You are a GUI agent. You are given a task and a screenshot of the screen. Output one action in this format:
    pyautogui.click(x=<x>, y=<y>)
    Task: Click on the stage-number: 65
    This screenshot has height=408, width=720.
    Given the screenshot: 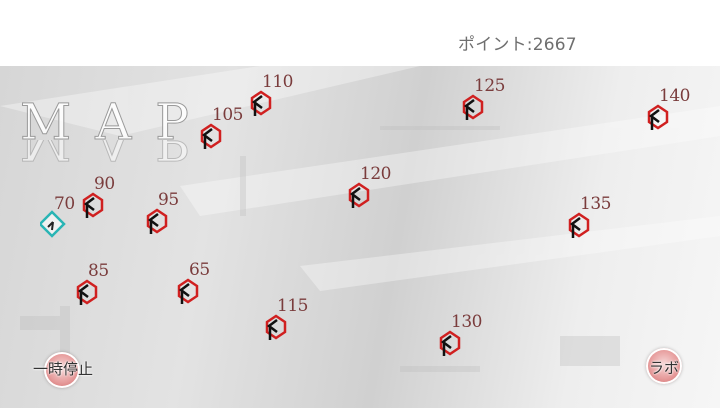 What is the action you would take?
    pyautogui.click(x=199, y=270)
    